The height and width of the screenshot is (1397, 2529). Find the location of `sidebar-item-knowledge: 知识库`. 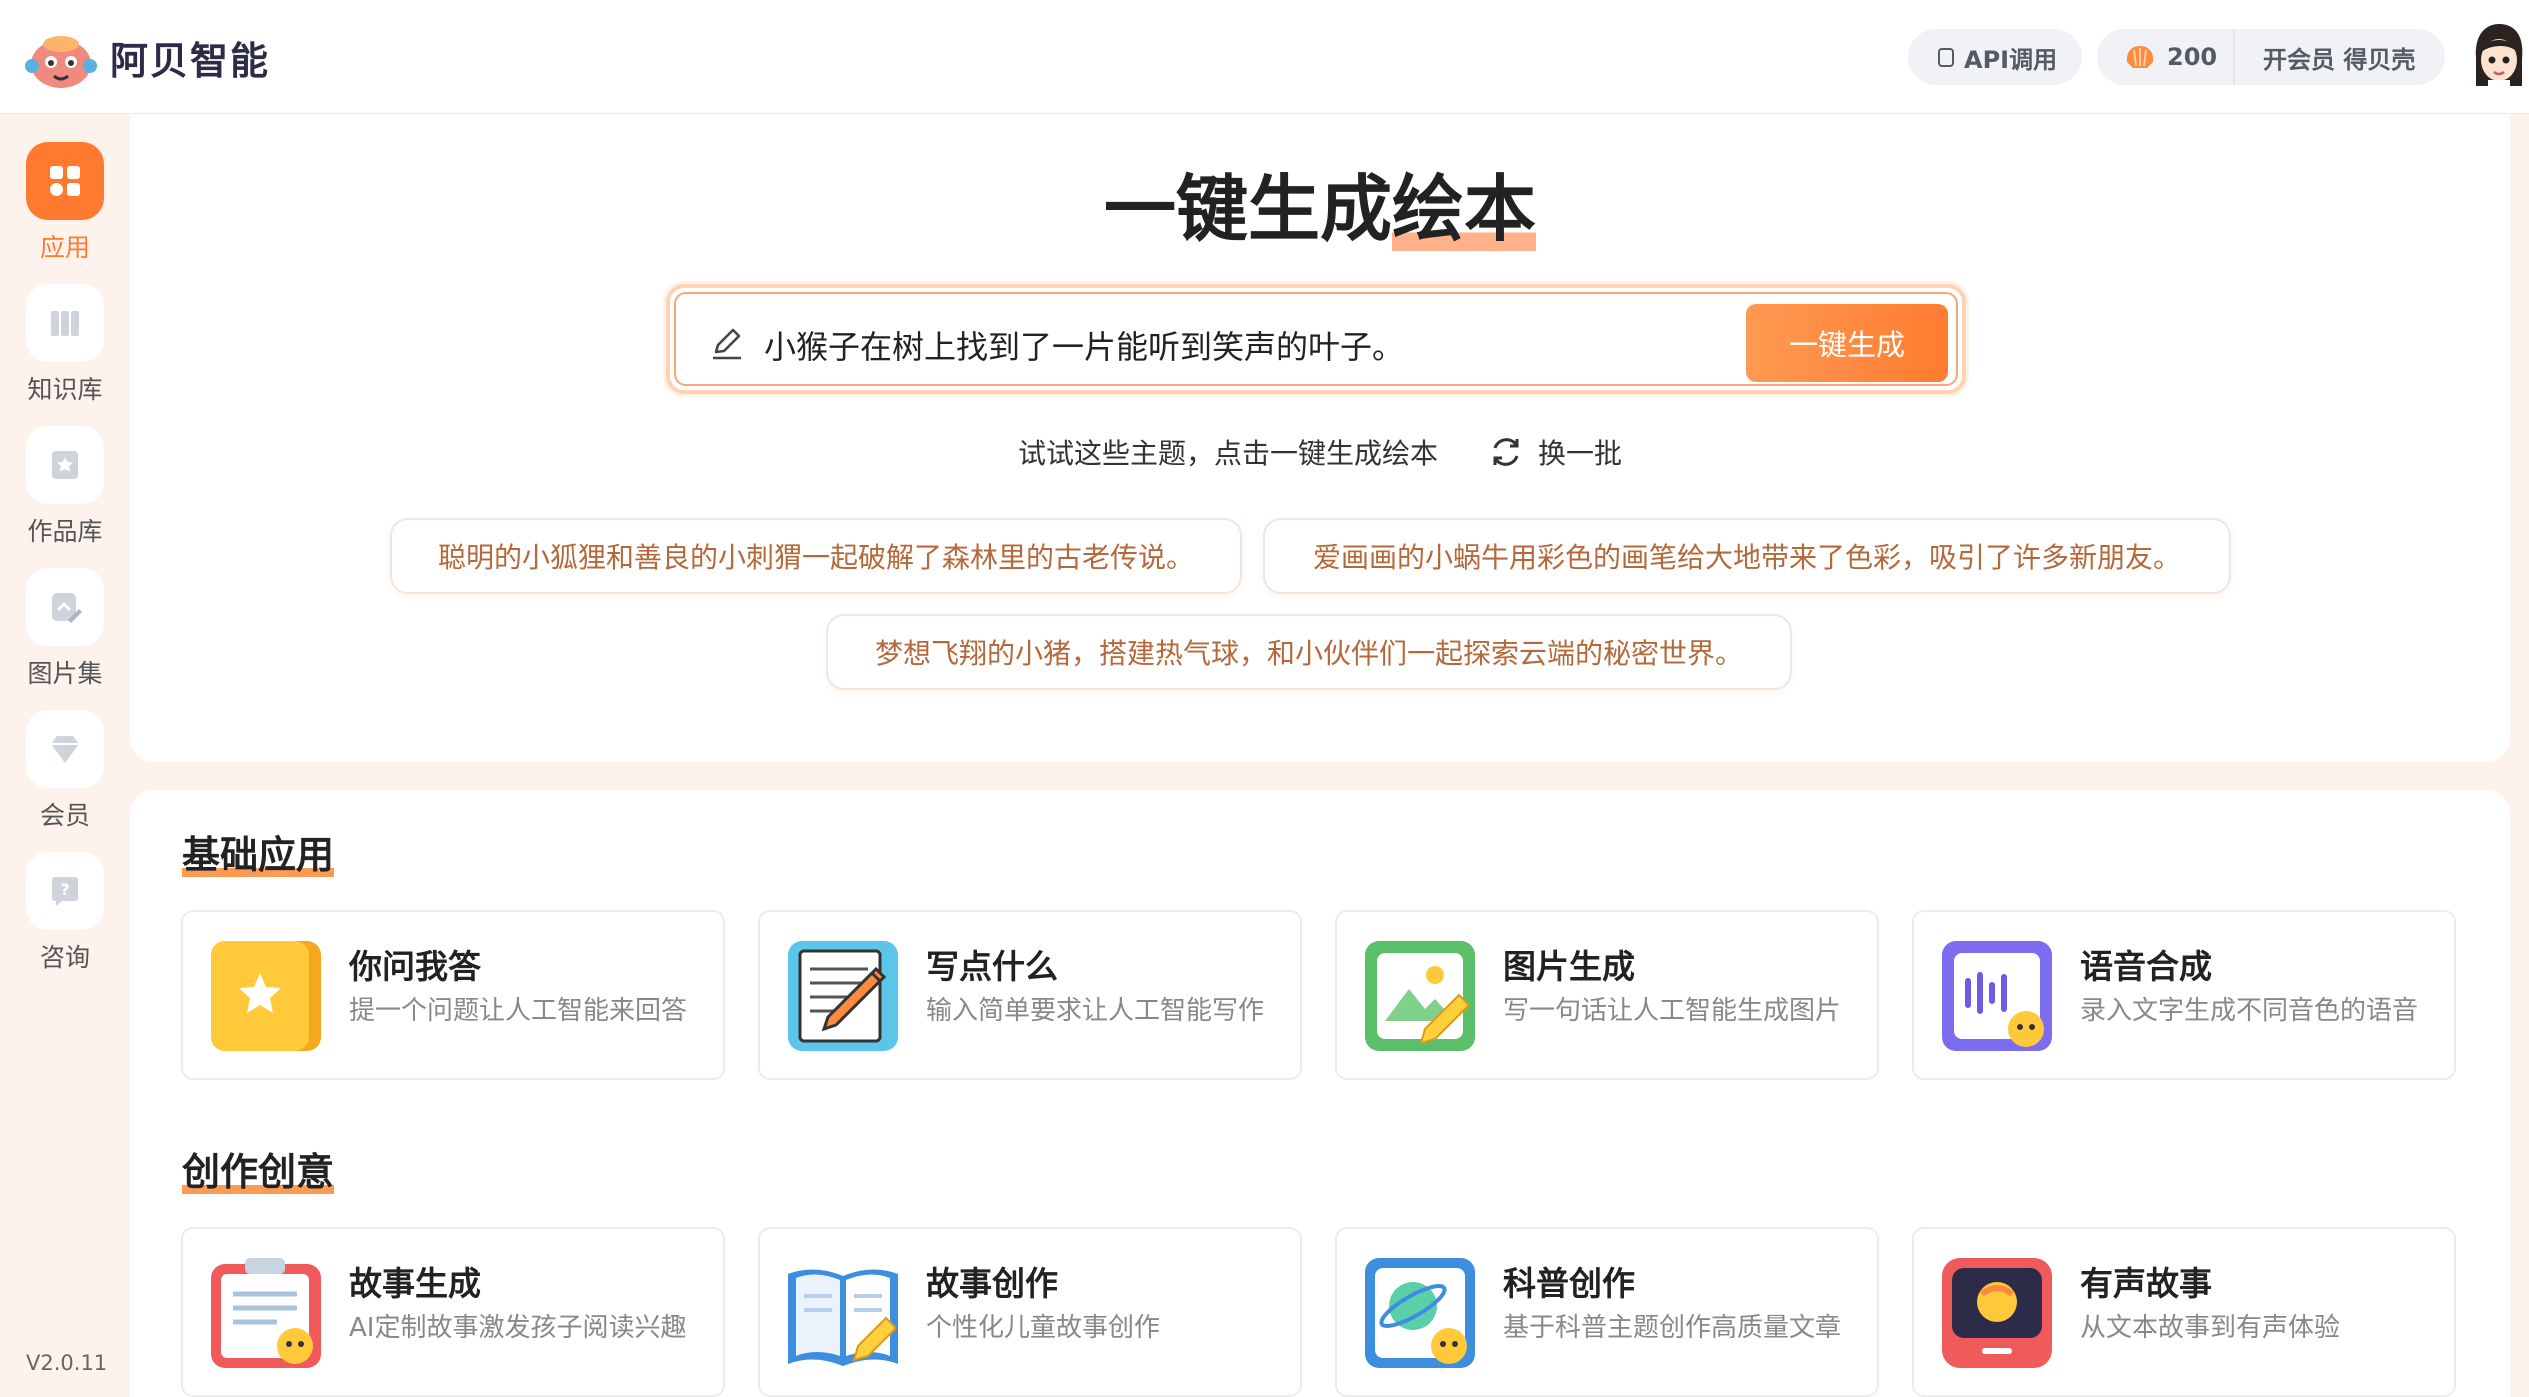

sidebar-item-knowledge: 知识库 is located at coordinates (65, 345).